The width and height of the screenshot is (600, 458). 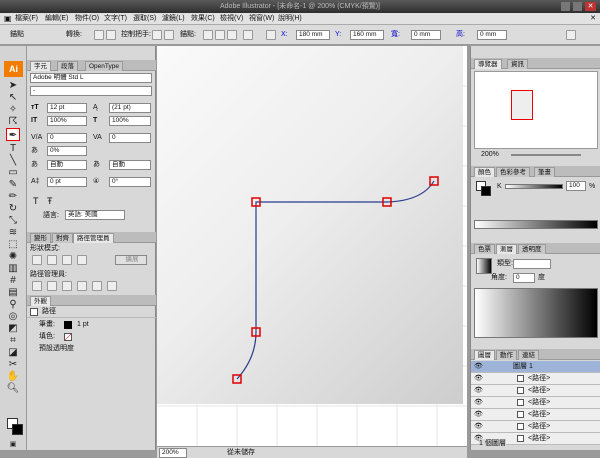 What do you see at coordinates (93, 238) in the screenshot?
I see `tab-pathfinder: 路徑管理員` at bounding box center [93, 238].